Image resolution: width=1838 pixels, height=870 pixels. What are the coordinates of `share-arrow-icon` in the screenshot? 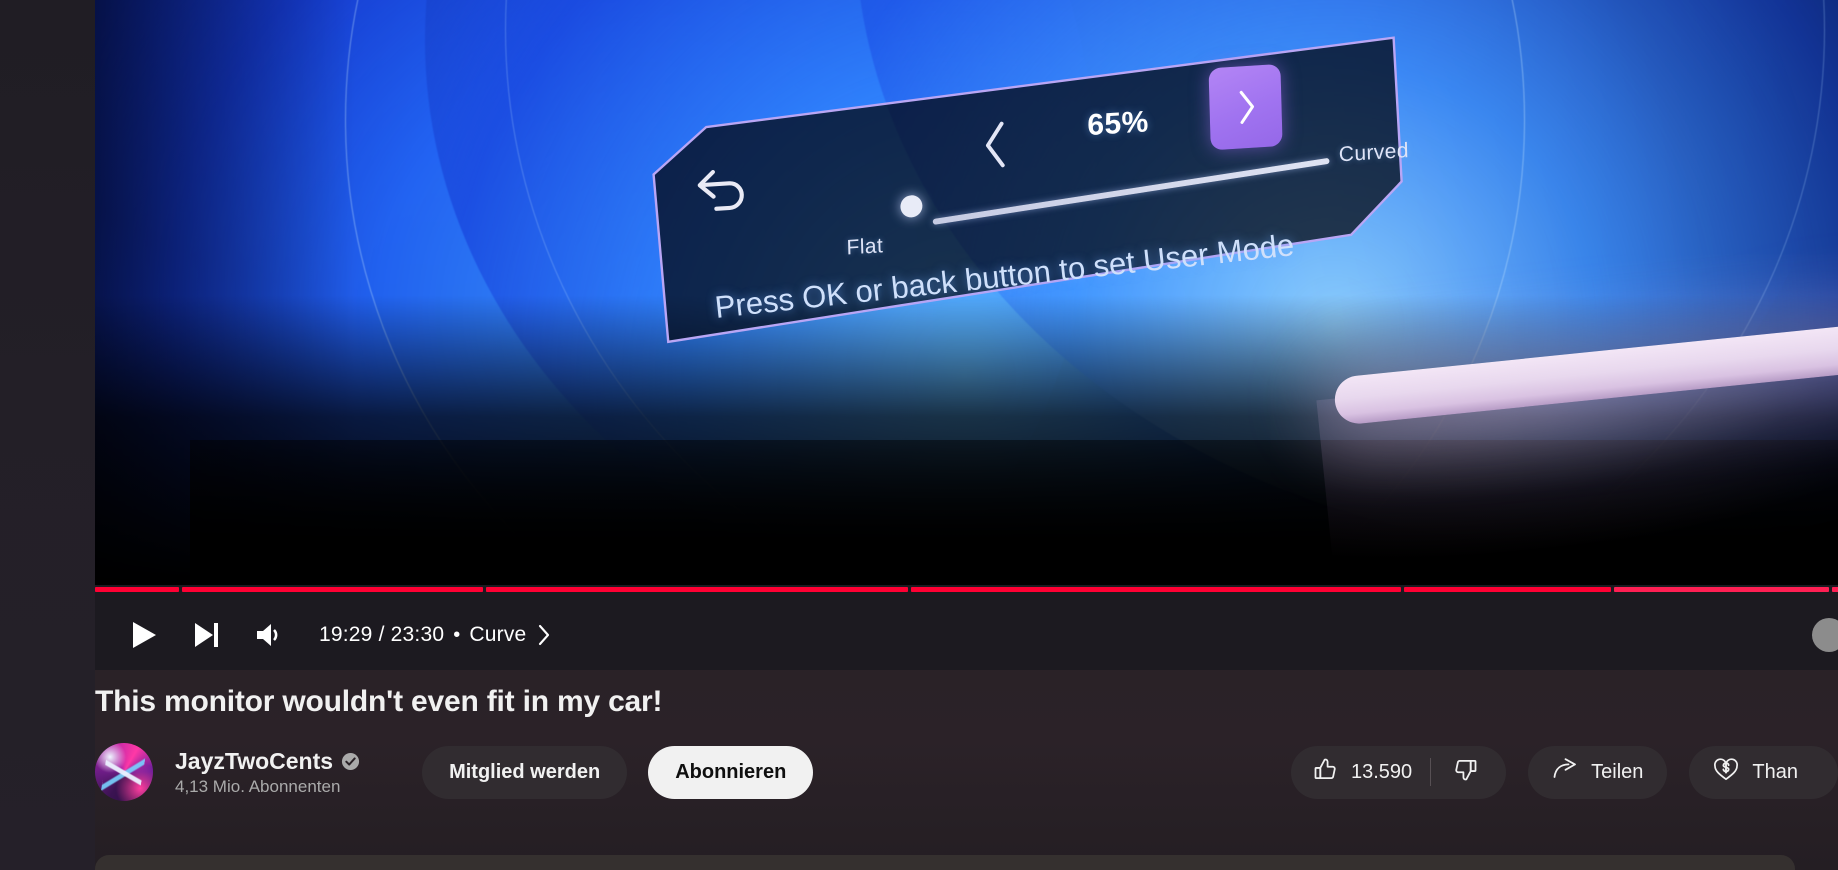 It's located at (1565, 772).